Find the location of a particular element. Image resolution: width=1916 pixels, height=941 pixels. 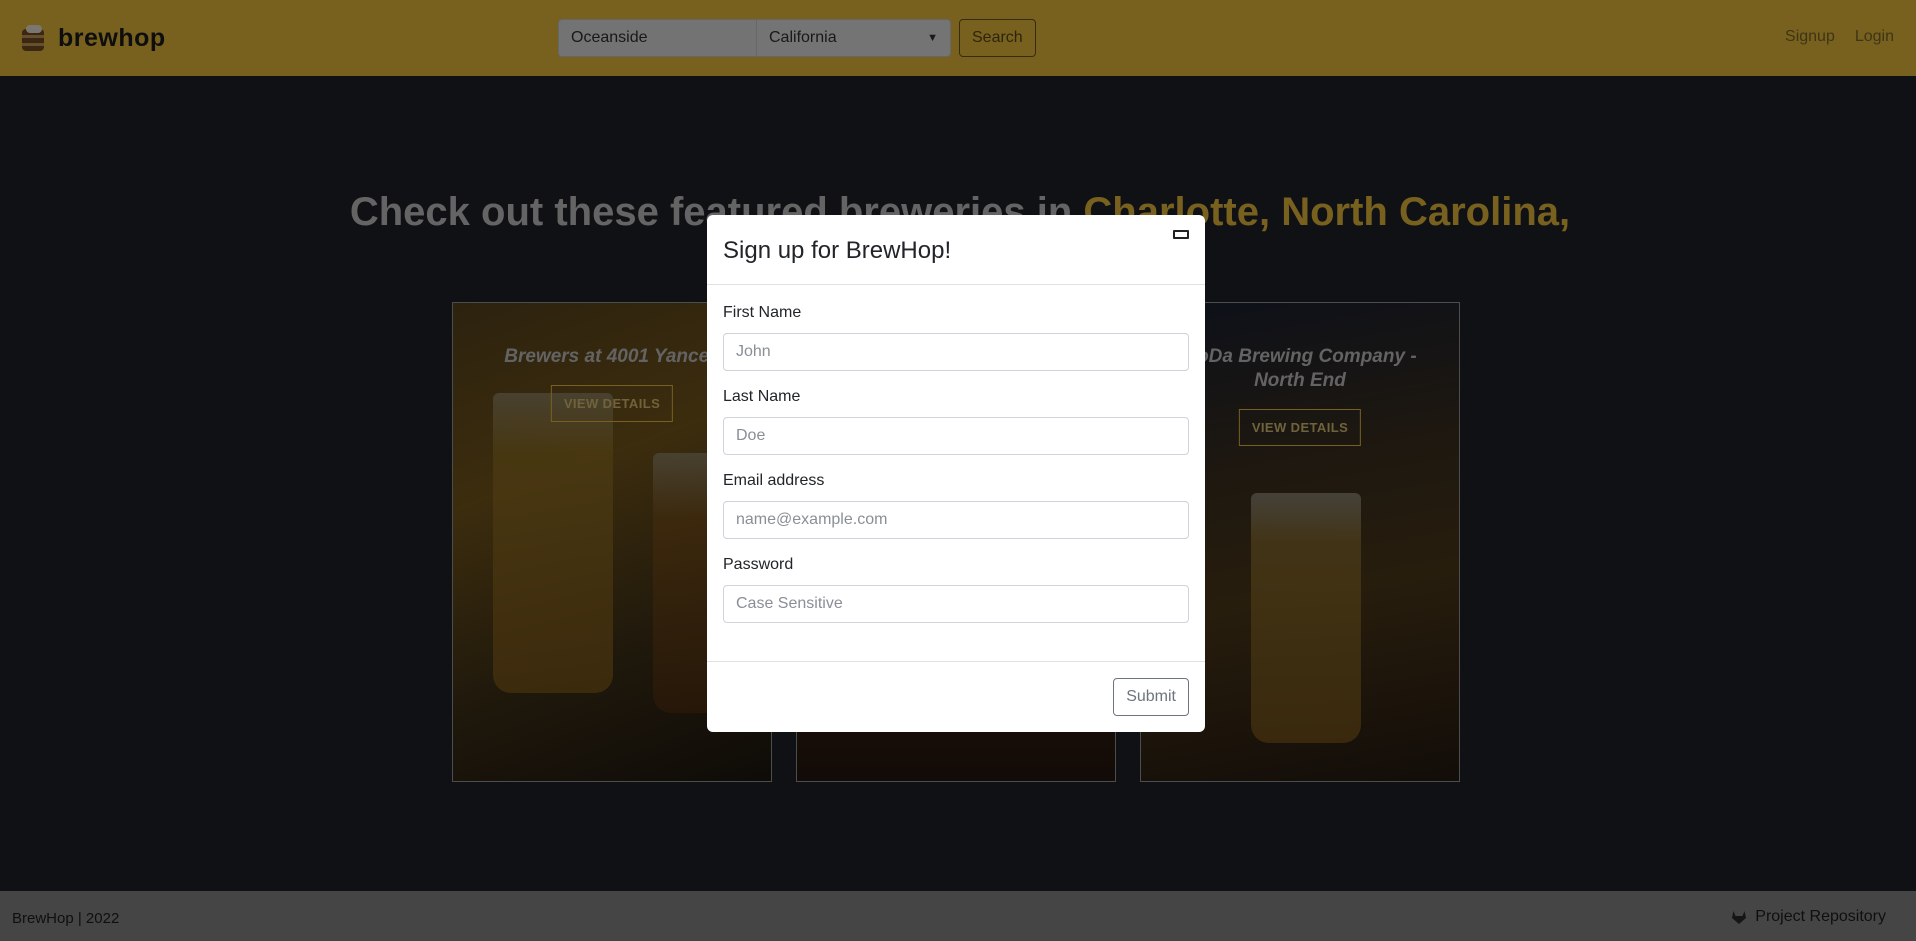

password-input is located at coordinates (956, 604).